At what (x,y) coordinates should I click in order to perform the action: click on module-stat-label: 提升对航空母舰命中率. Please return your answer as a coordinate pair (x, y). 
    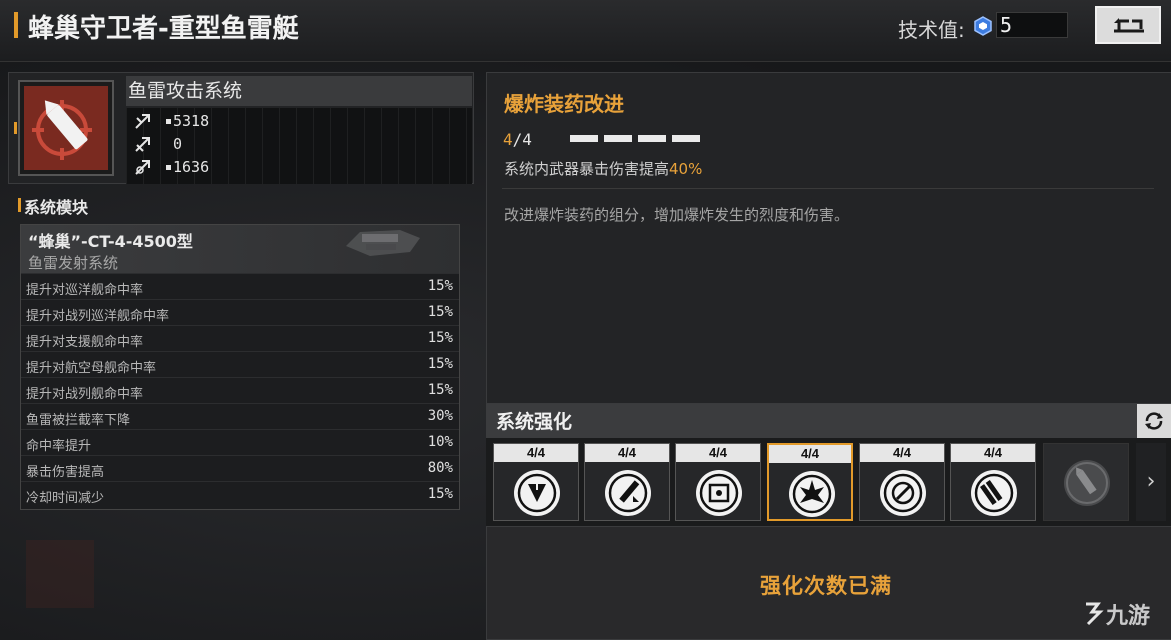
    Looking at the image, I should click on (91, 368).